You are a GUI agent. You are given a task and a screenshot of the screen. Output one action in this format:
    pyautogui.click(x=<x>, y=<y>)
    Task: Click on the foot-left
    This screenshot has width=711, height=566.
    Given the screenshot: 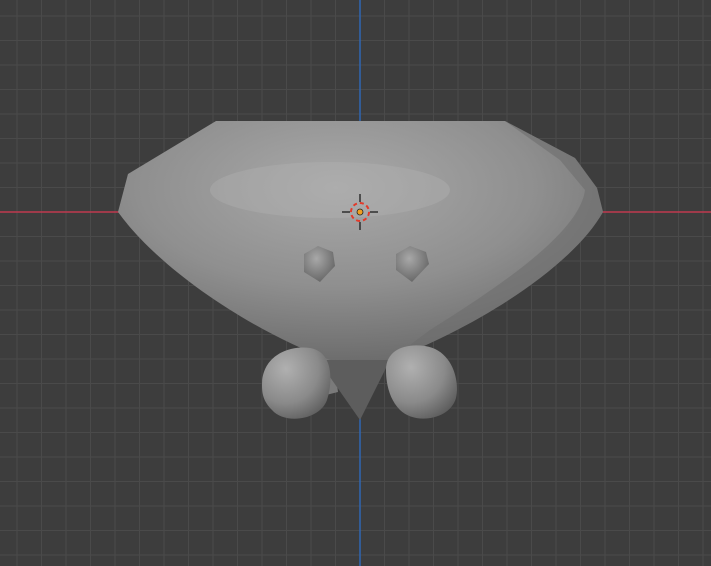 What is the action you would take?
    pyautogui.click(x=296, y=383)
    